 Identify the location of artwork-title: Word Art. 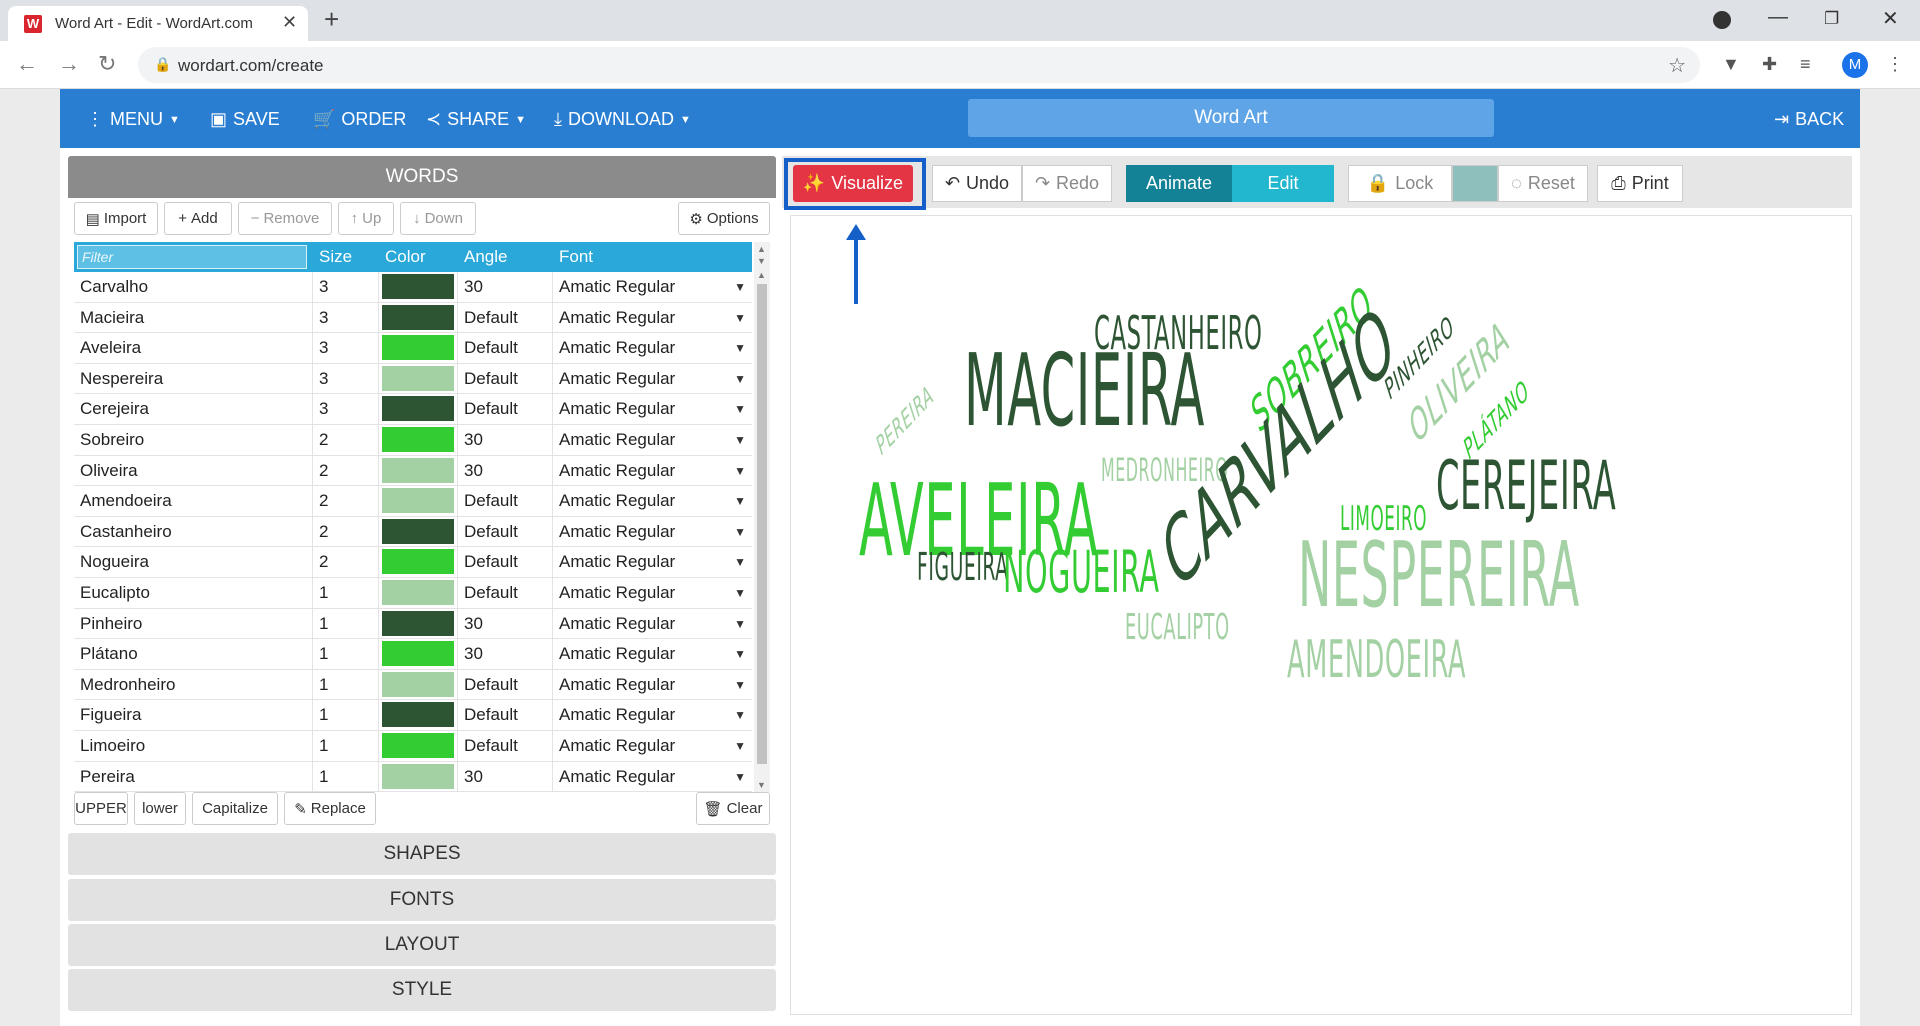
(1231, 118).